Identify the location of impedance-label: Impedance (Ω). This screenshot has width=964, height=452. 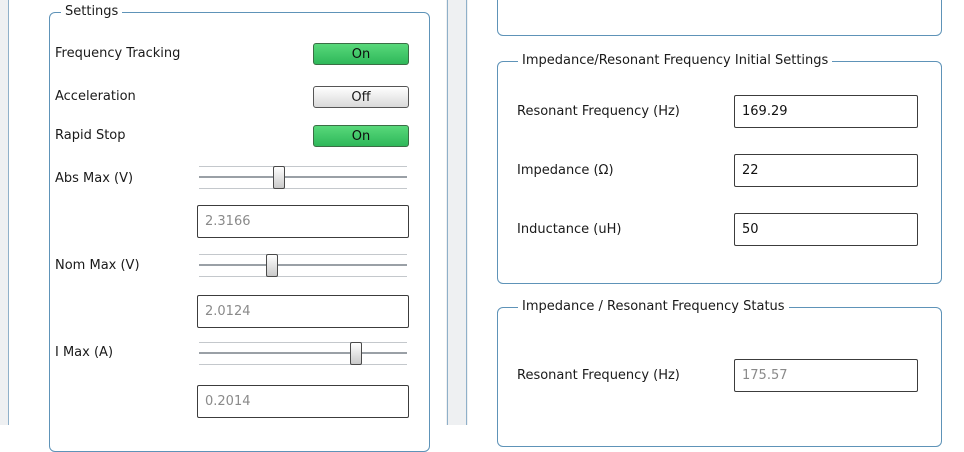
(565, 170).